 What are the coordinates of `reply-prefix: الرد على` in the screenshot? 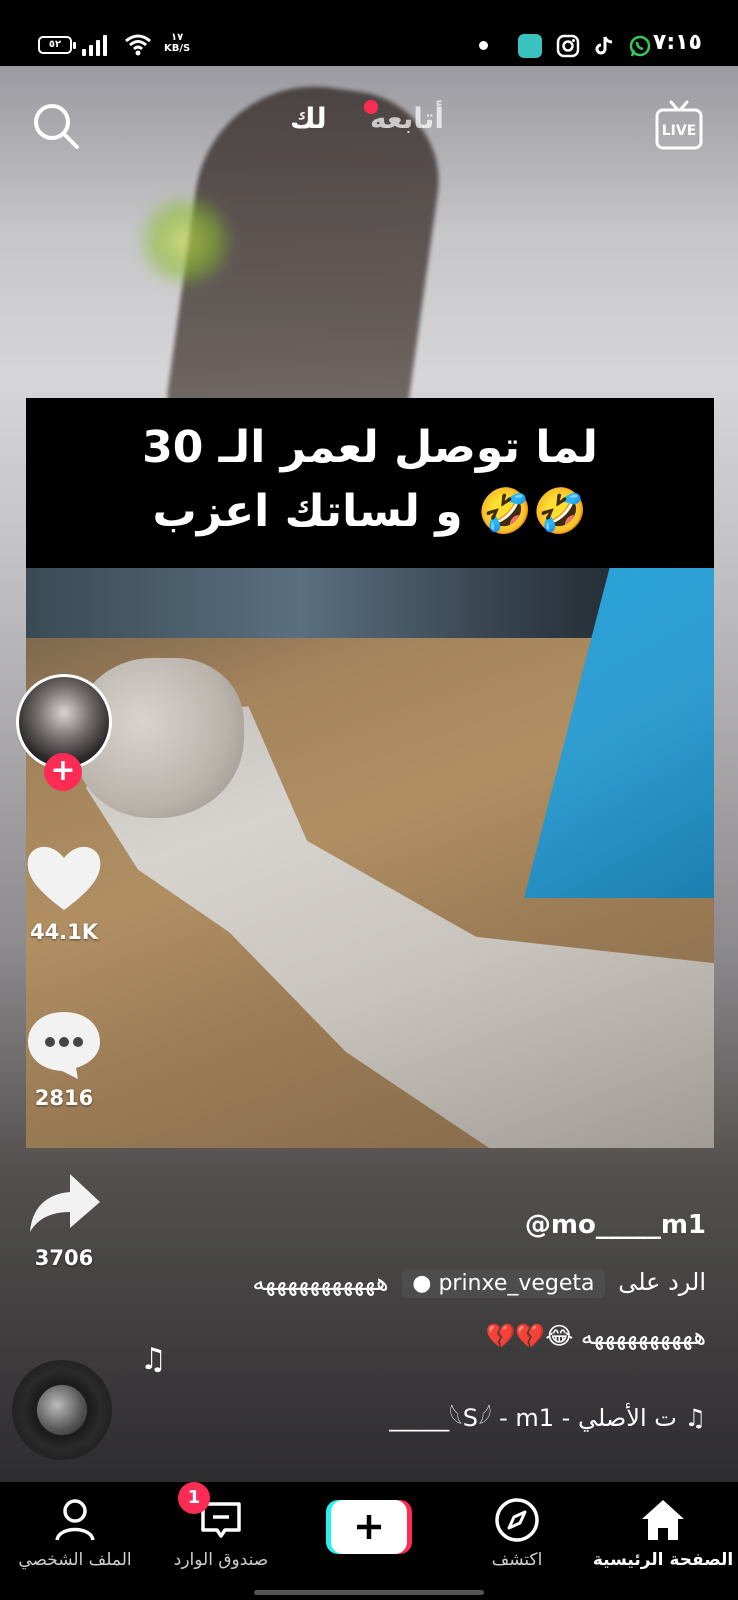 It's located at (662, 1282).